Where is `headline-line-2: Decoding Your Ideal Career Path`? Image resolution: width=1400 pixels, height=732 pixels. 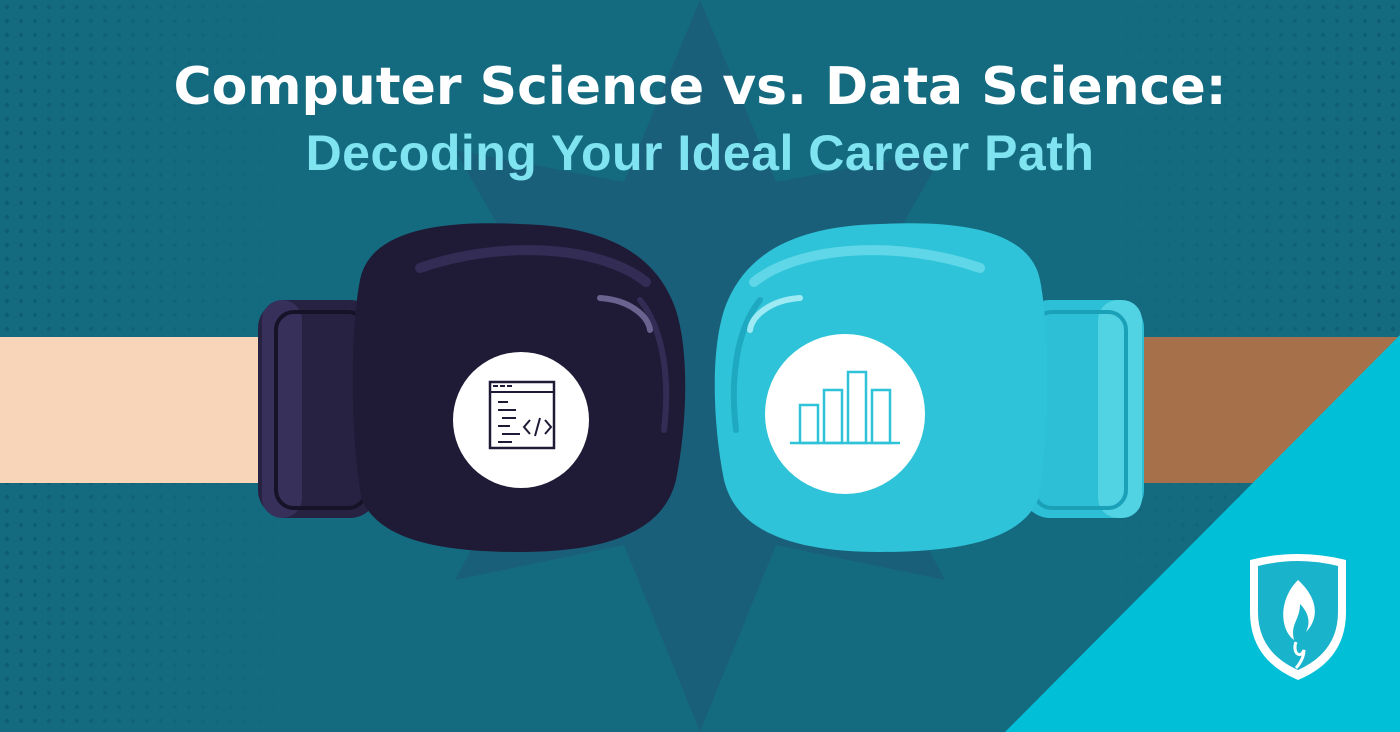
headline-line-2: Decoding Your Ideal Career Path is located at coordinates (700, 153).